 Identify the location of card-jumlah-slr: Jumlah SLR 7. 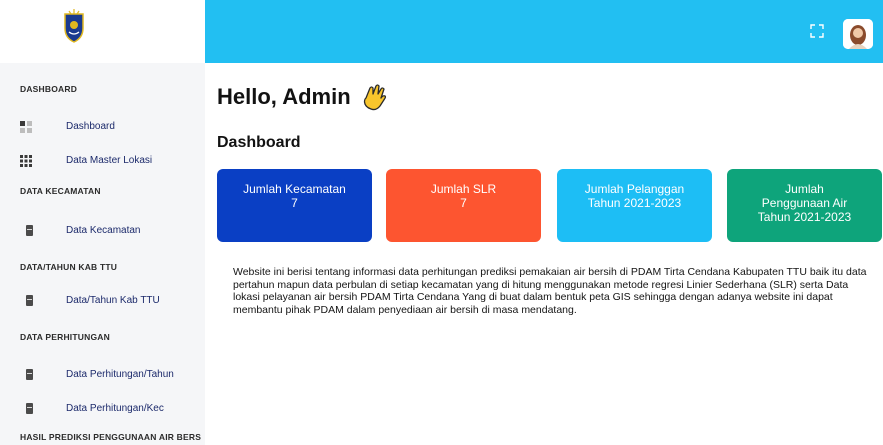
(463, 205).